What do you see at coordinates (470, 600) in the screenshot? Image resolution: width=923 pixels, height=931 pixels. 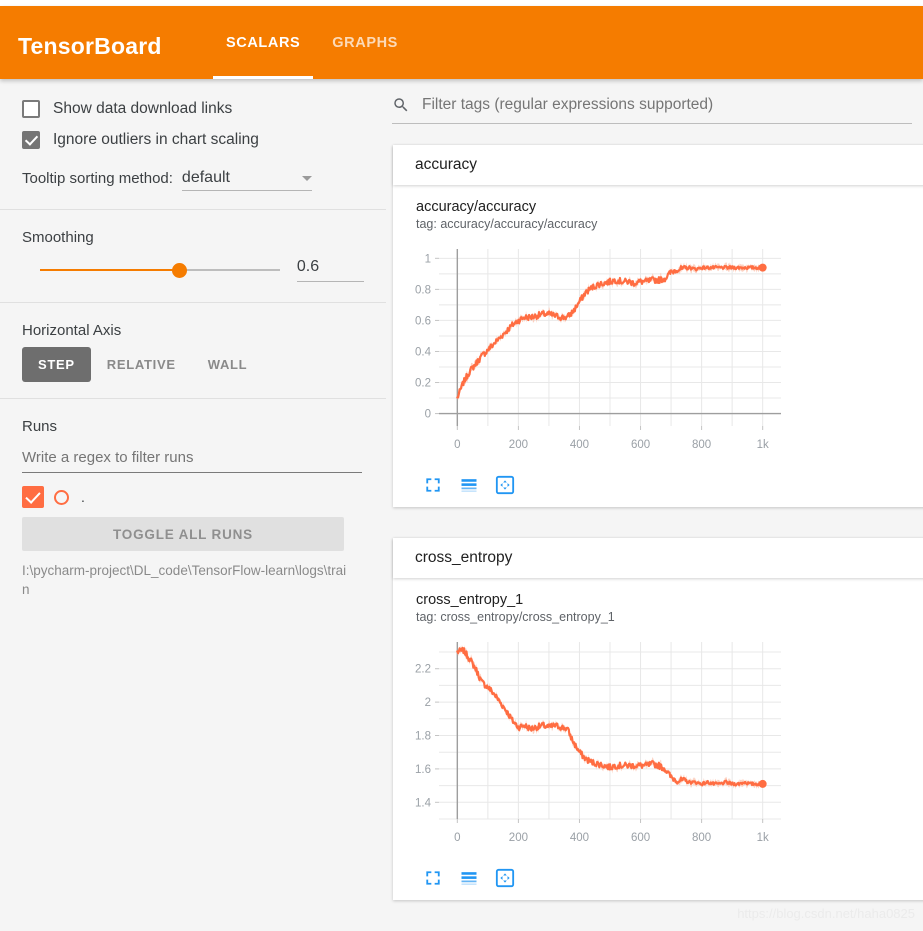 I see `chart-cross-entropy-title: cross_entropy_1` at bounding box center [470, 600].